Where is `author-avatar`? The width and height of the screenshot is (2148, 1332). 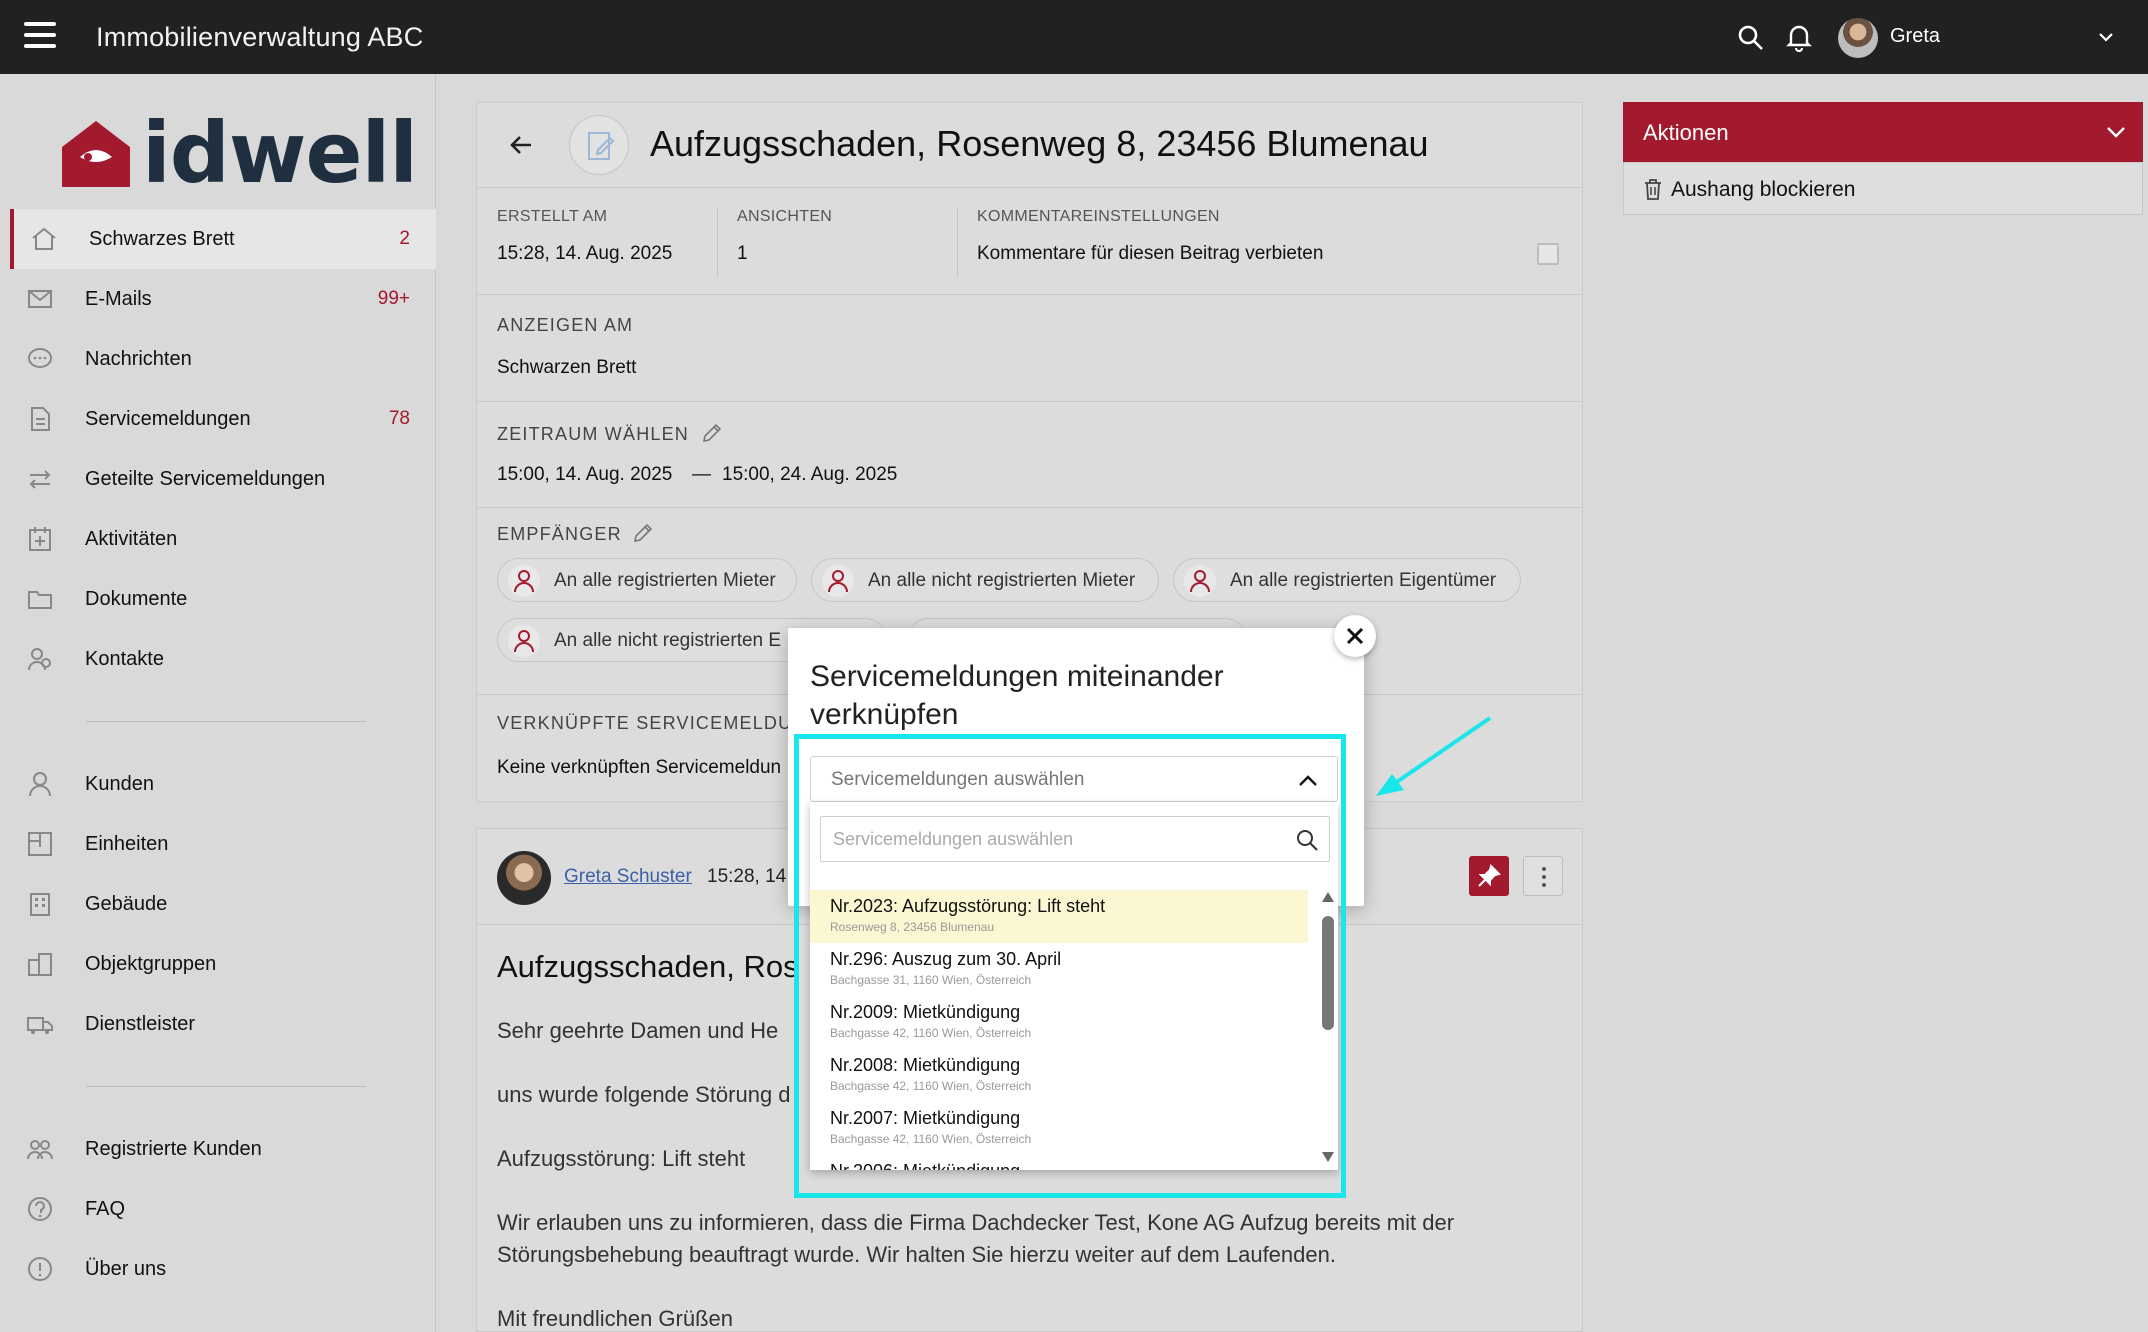 author-avatar is located at coordinates (524, 878).